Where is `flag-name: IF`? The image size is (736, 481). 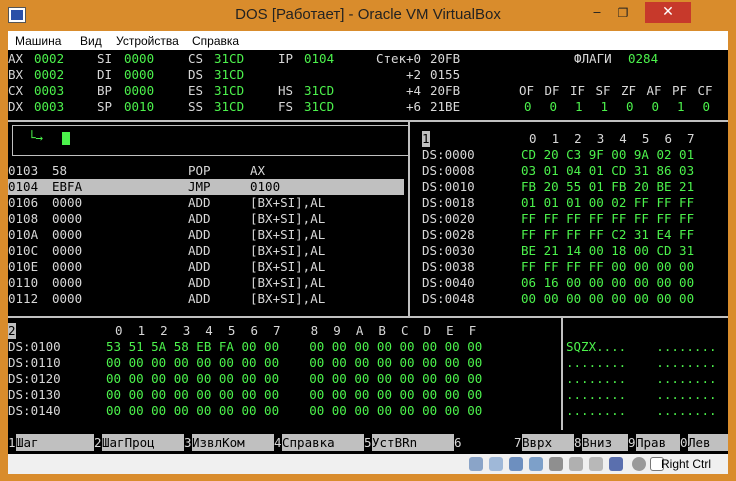 flag-name: IF is located at coordinates (578, 90).